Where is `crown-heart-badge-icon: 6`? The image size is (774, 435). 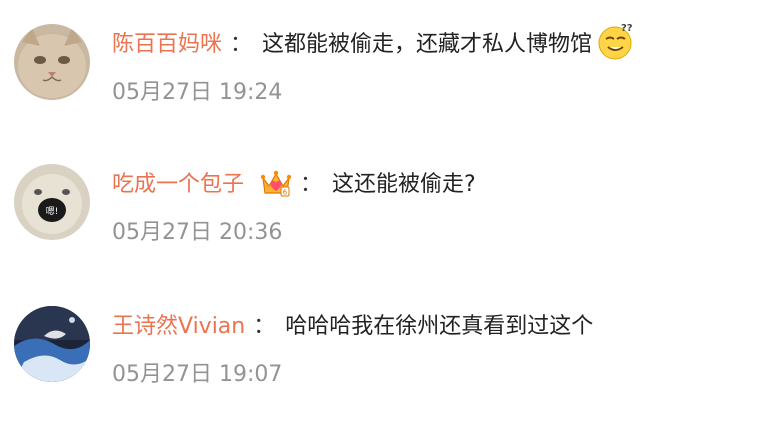
crown-heart-badge-icon: 6 is located at coordinates (276, 182).